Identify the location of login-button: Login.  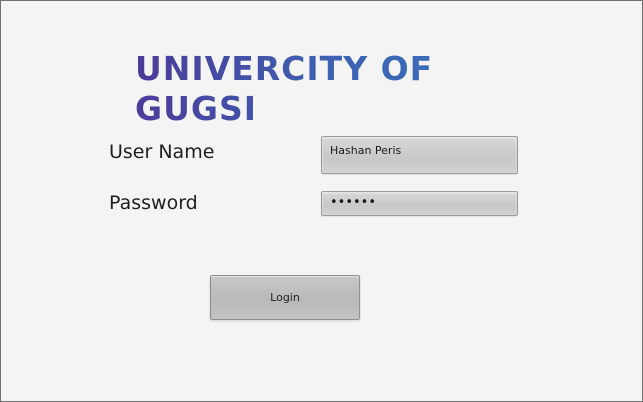
(285, 297).